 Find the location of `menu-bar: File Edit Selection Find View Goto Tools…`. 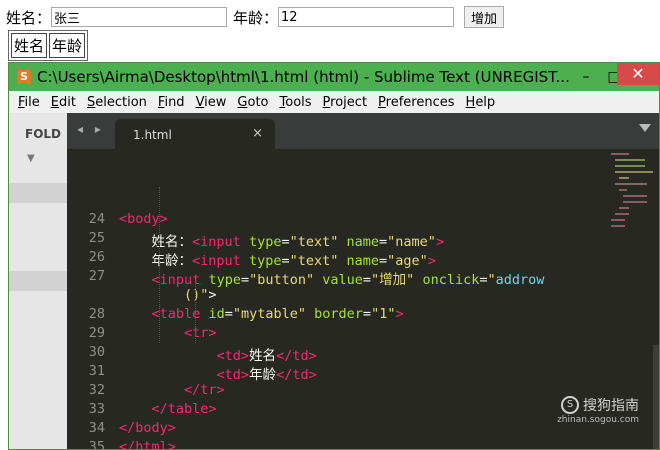

menu-bar: File Edit Selection Find View Goto Tools… is located at coordinates (334, 102).